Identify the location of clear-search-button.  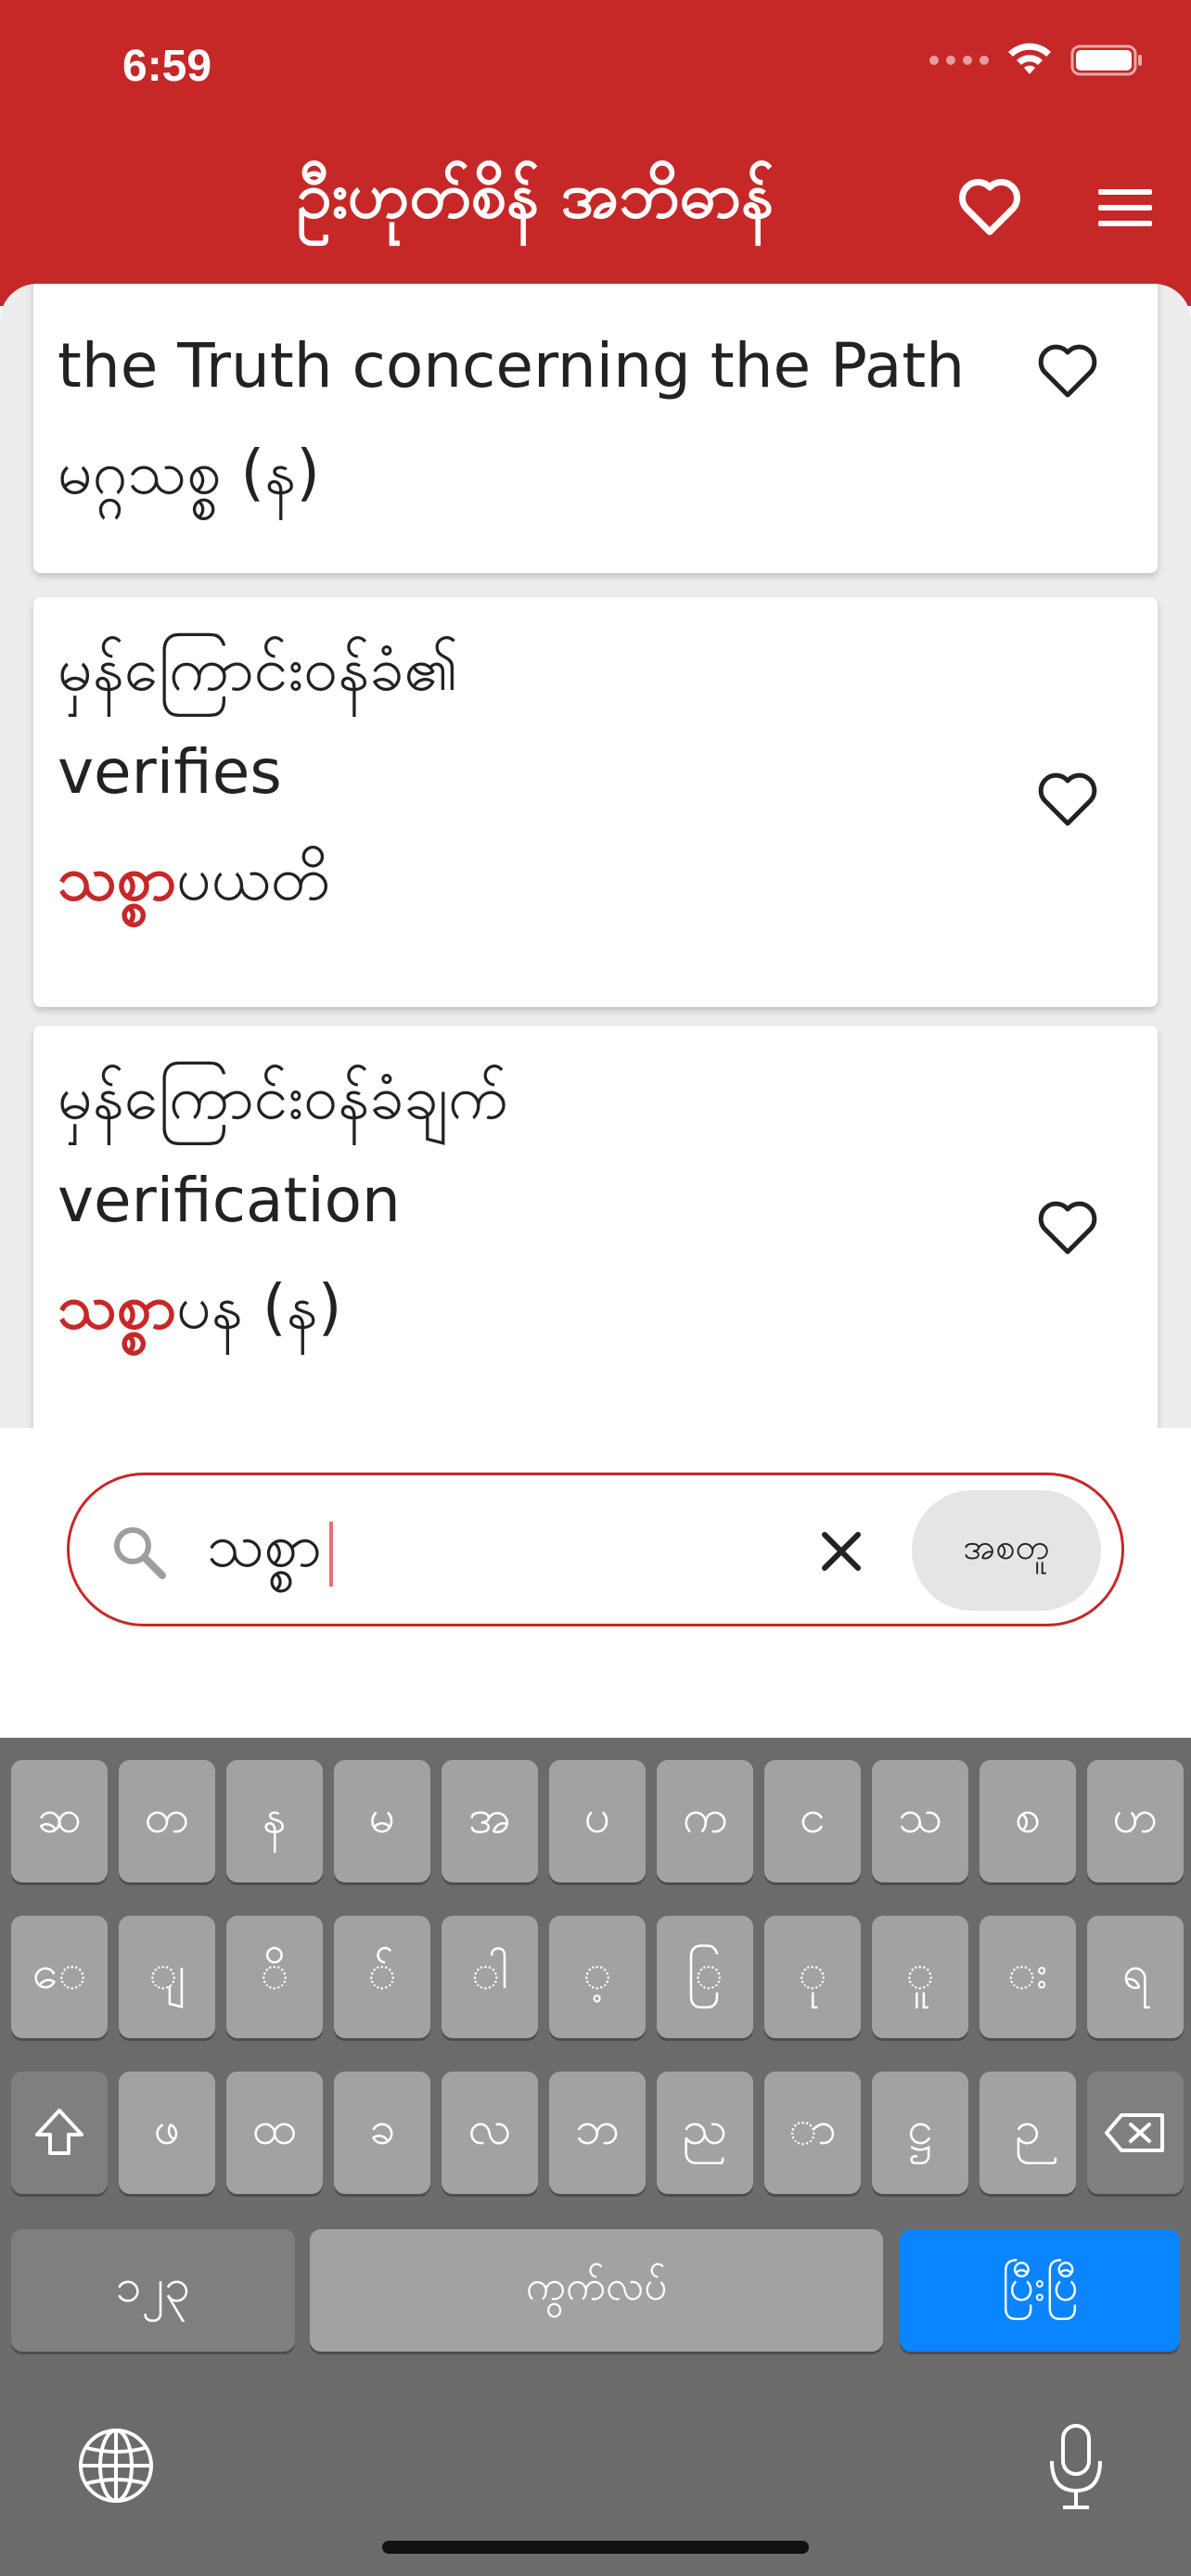
(842, 1552).